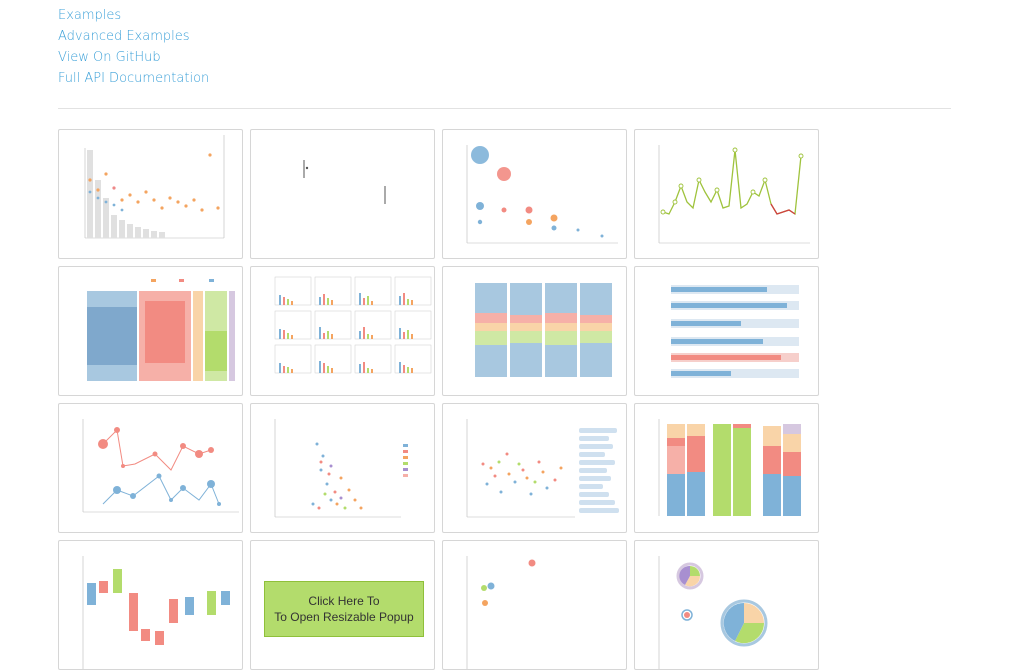 The width and height of the screenshot is (1009, 670). I want to click on link-advanced-examples: Advanced Examples, so click(133, 36).